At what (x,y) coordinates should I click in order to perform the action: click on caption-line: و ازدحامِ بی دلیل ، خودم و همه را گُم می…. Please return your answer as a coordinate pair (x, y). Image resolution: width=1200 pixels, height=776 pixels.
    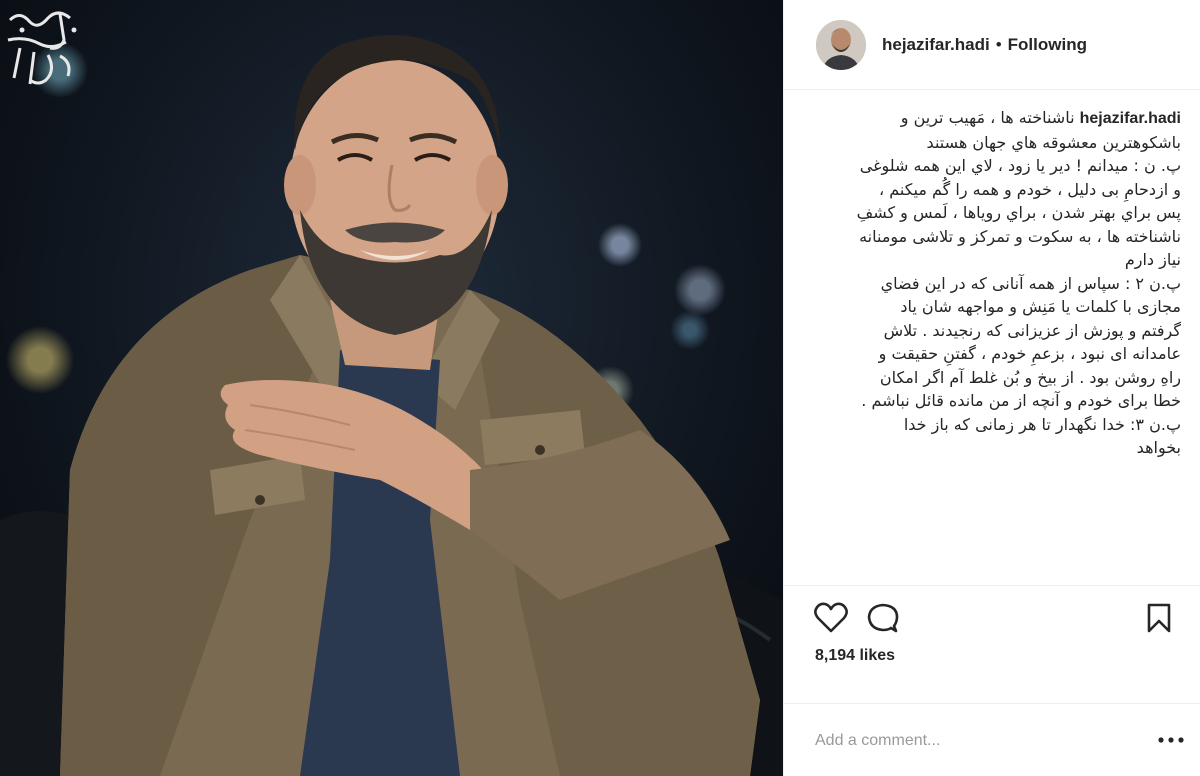
    Looking at the image, I should click on (1029, 189).